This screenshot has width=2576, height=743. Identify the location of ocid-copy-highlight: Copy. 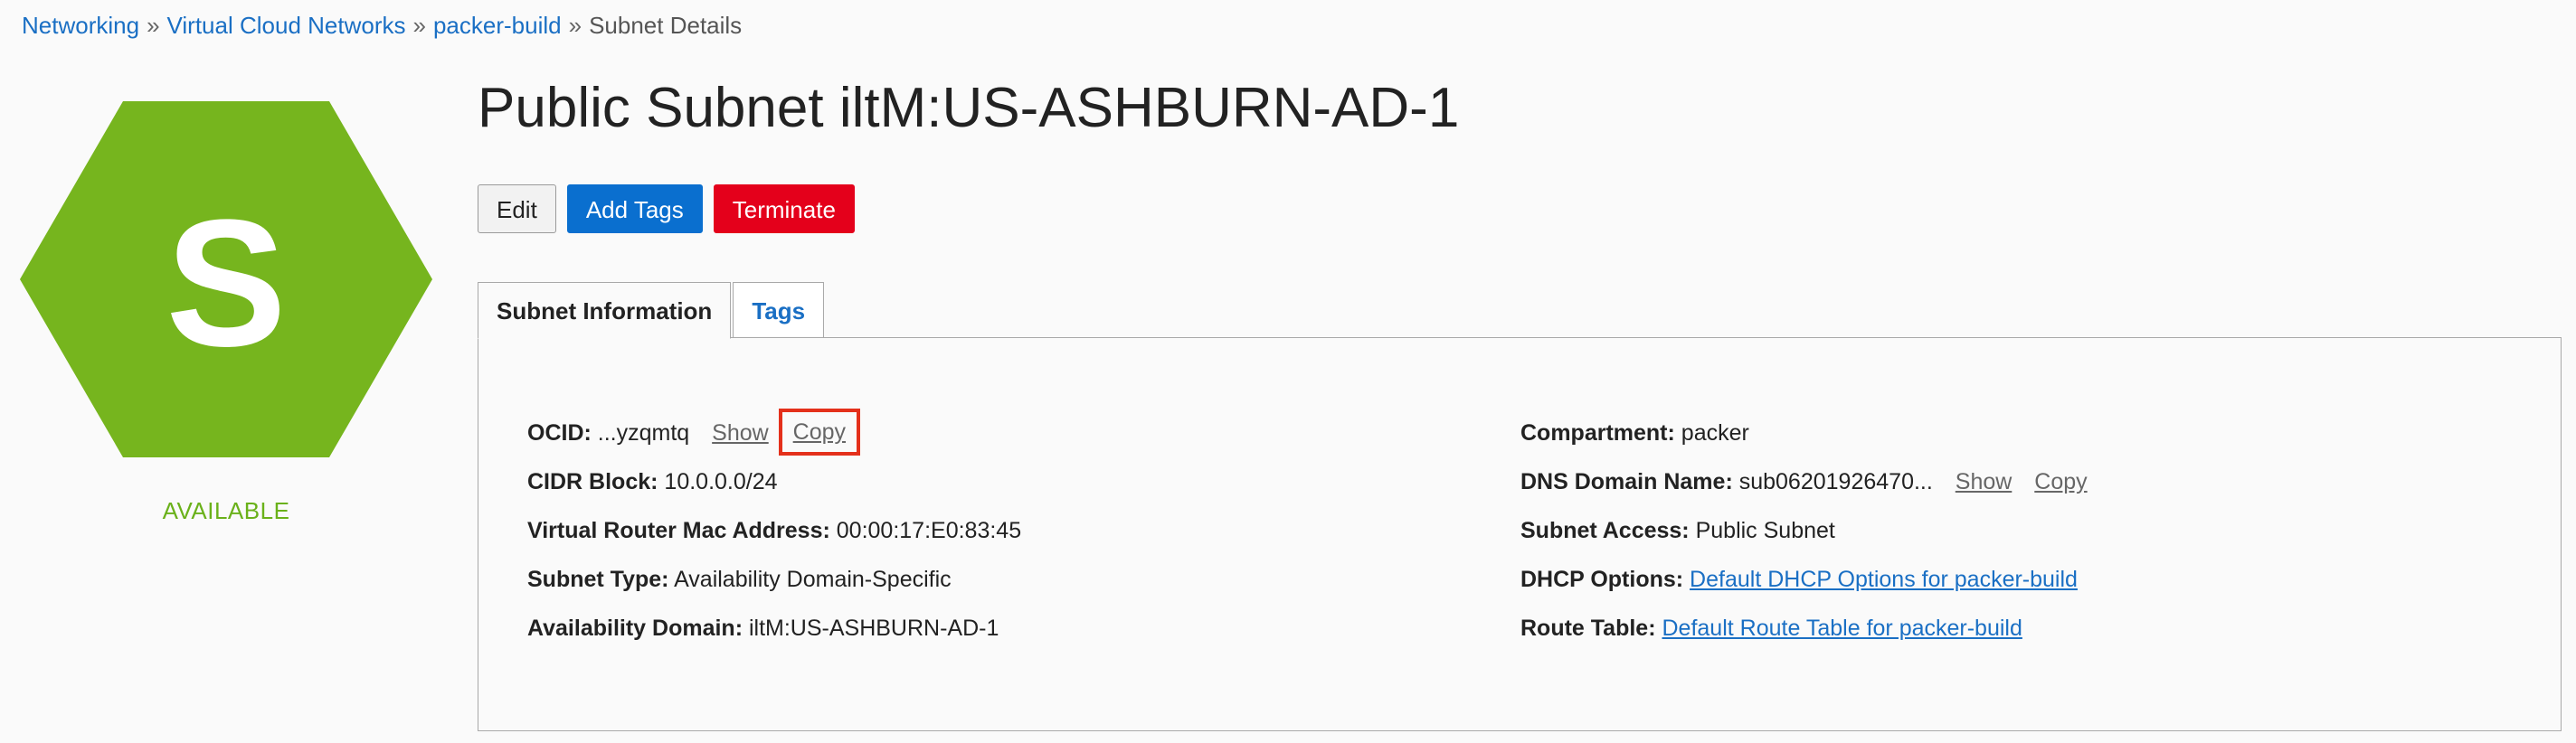
(819, 432).